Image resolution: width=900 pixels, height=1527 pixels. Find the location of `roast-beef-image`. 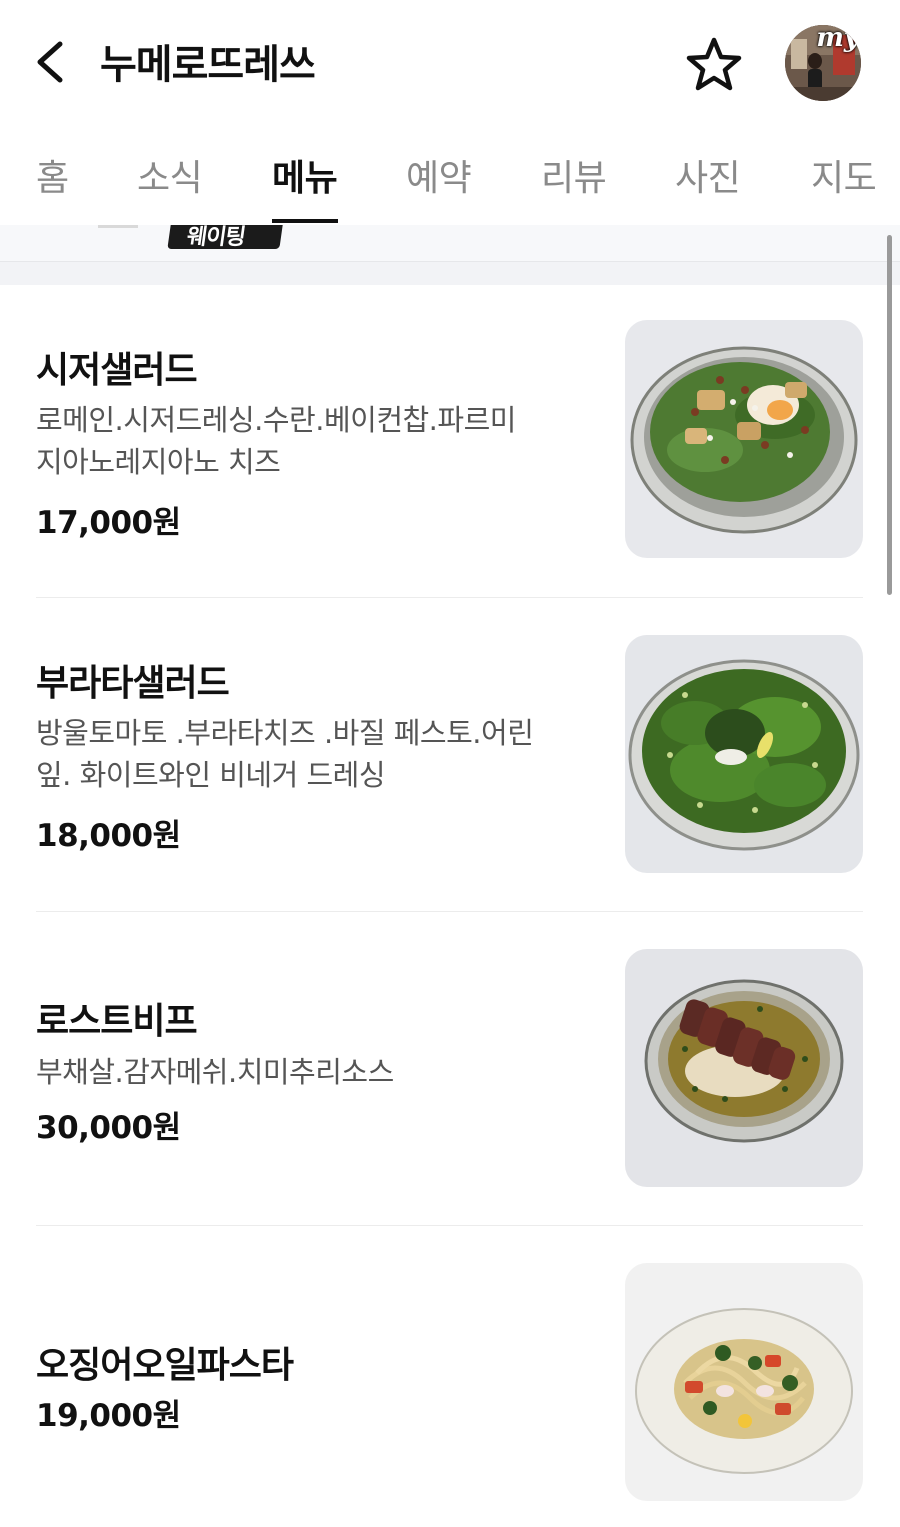

roast-beef-image is located at coordinates (744, 1068).